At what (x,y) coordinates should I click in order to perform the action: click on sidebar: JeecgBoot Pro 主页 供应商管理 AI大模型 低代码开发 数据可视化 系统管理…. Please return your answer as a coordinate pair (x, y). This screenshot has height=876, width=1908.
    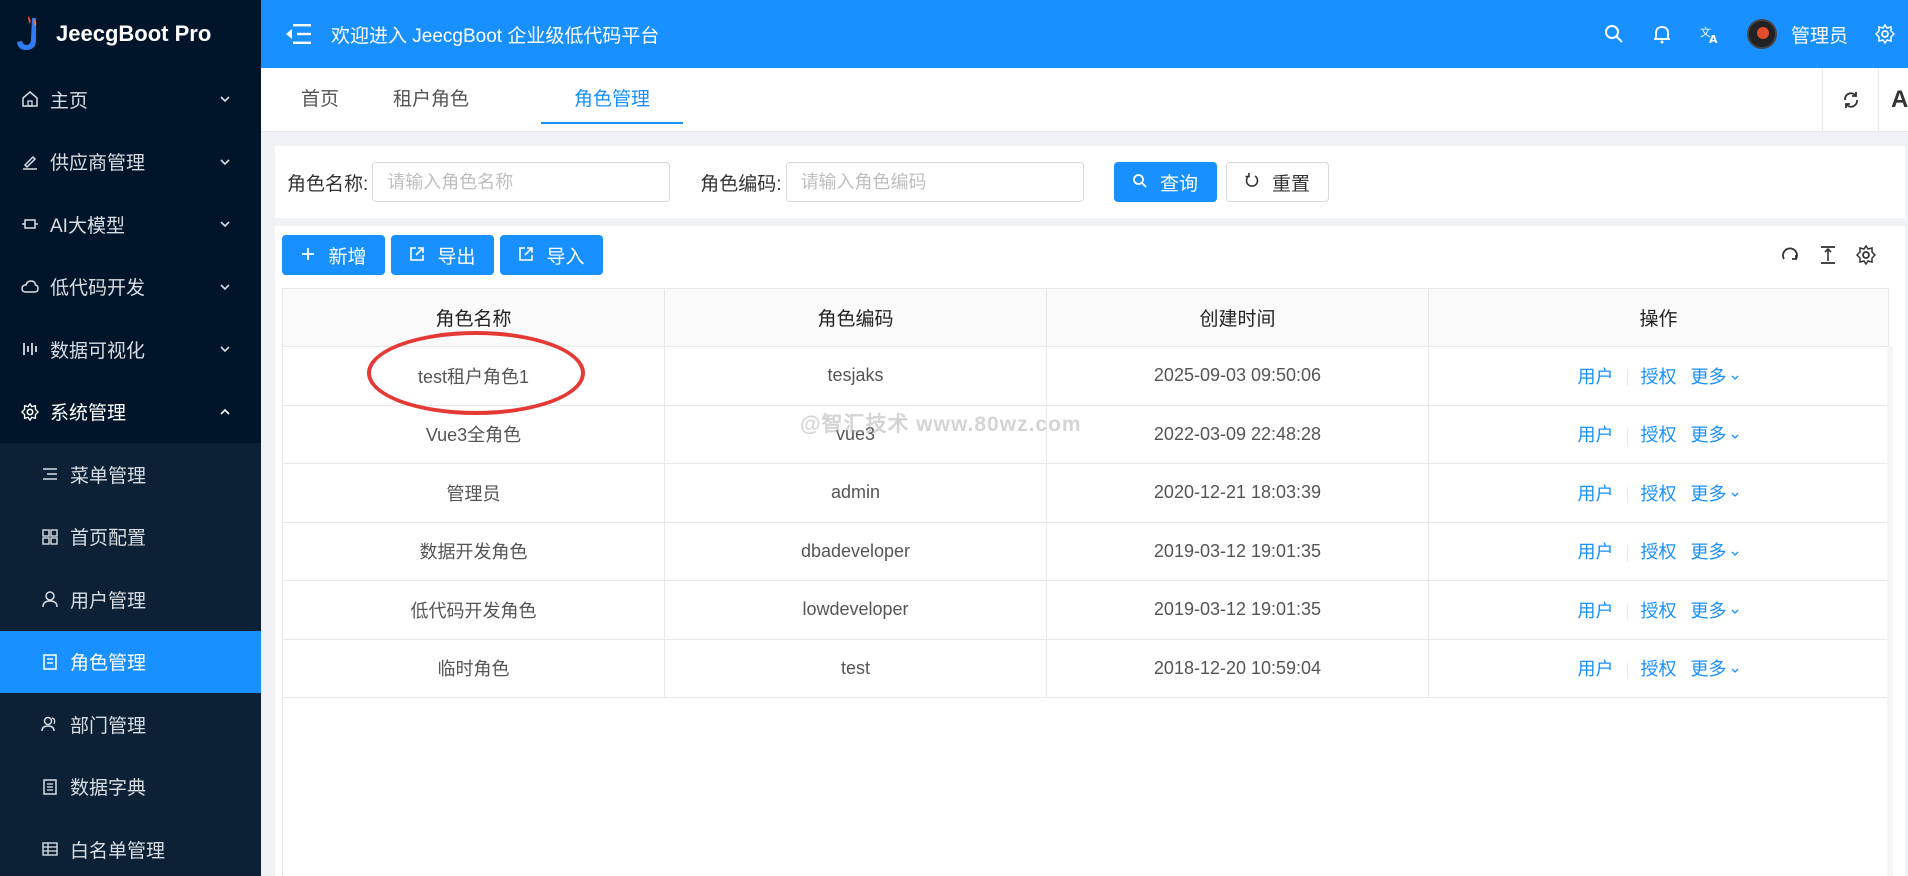
    Looking at the image, I should click on (130, 438).